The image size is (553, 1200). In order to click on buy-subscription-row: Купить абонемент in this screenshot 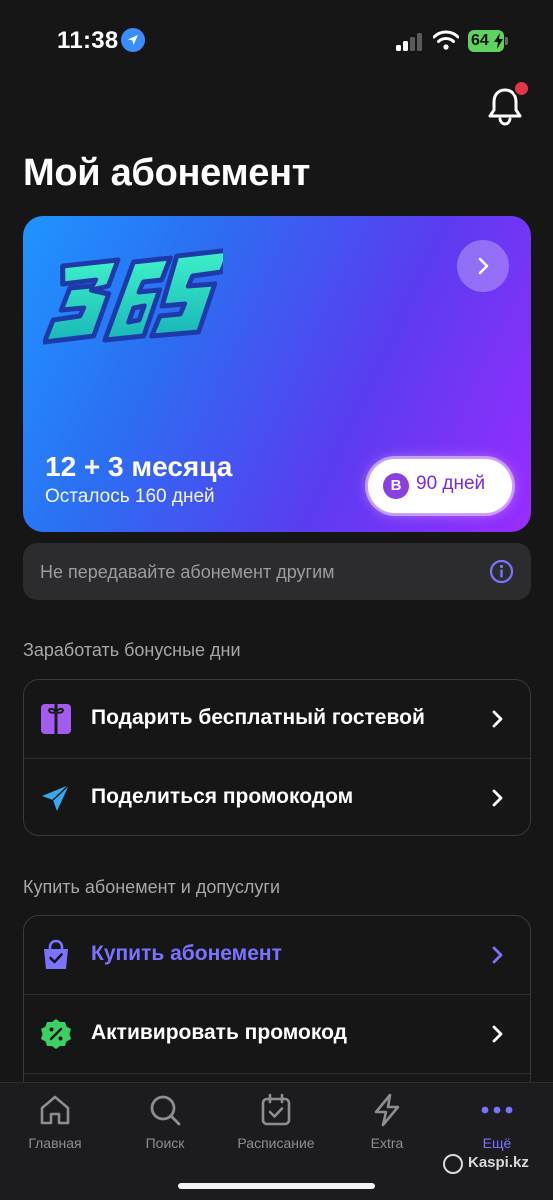, I will do `click(277, 955)`.